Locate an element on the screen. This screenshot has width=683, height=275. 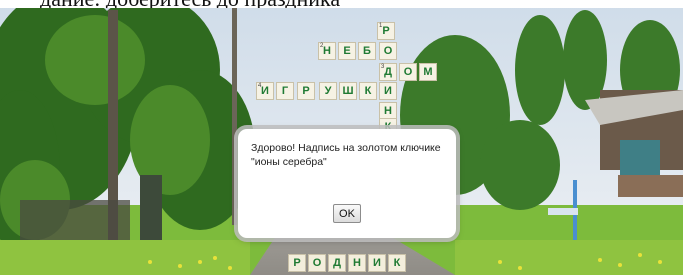
crossword-cell: Р is located at coordinates (306, 91).